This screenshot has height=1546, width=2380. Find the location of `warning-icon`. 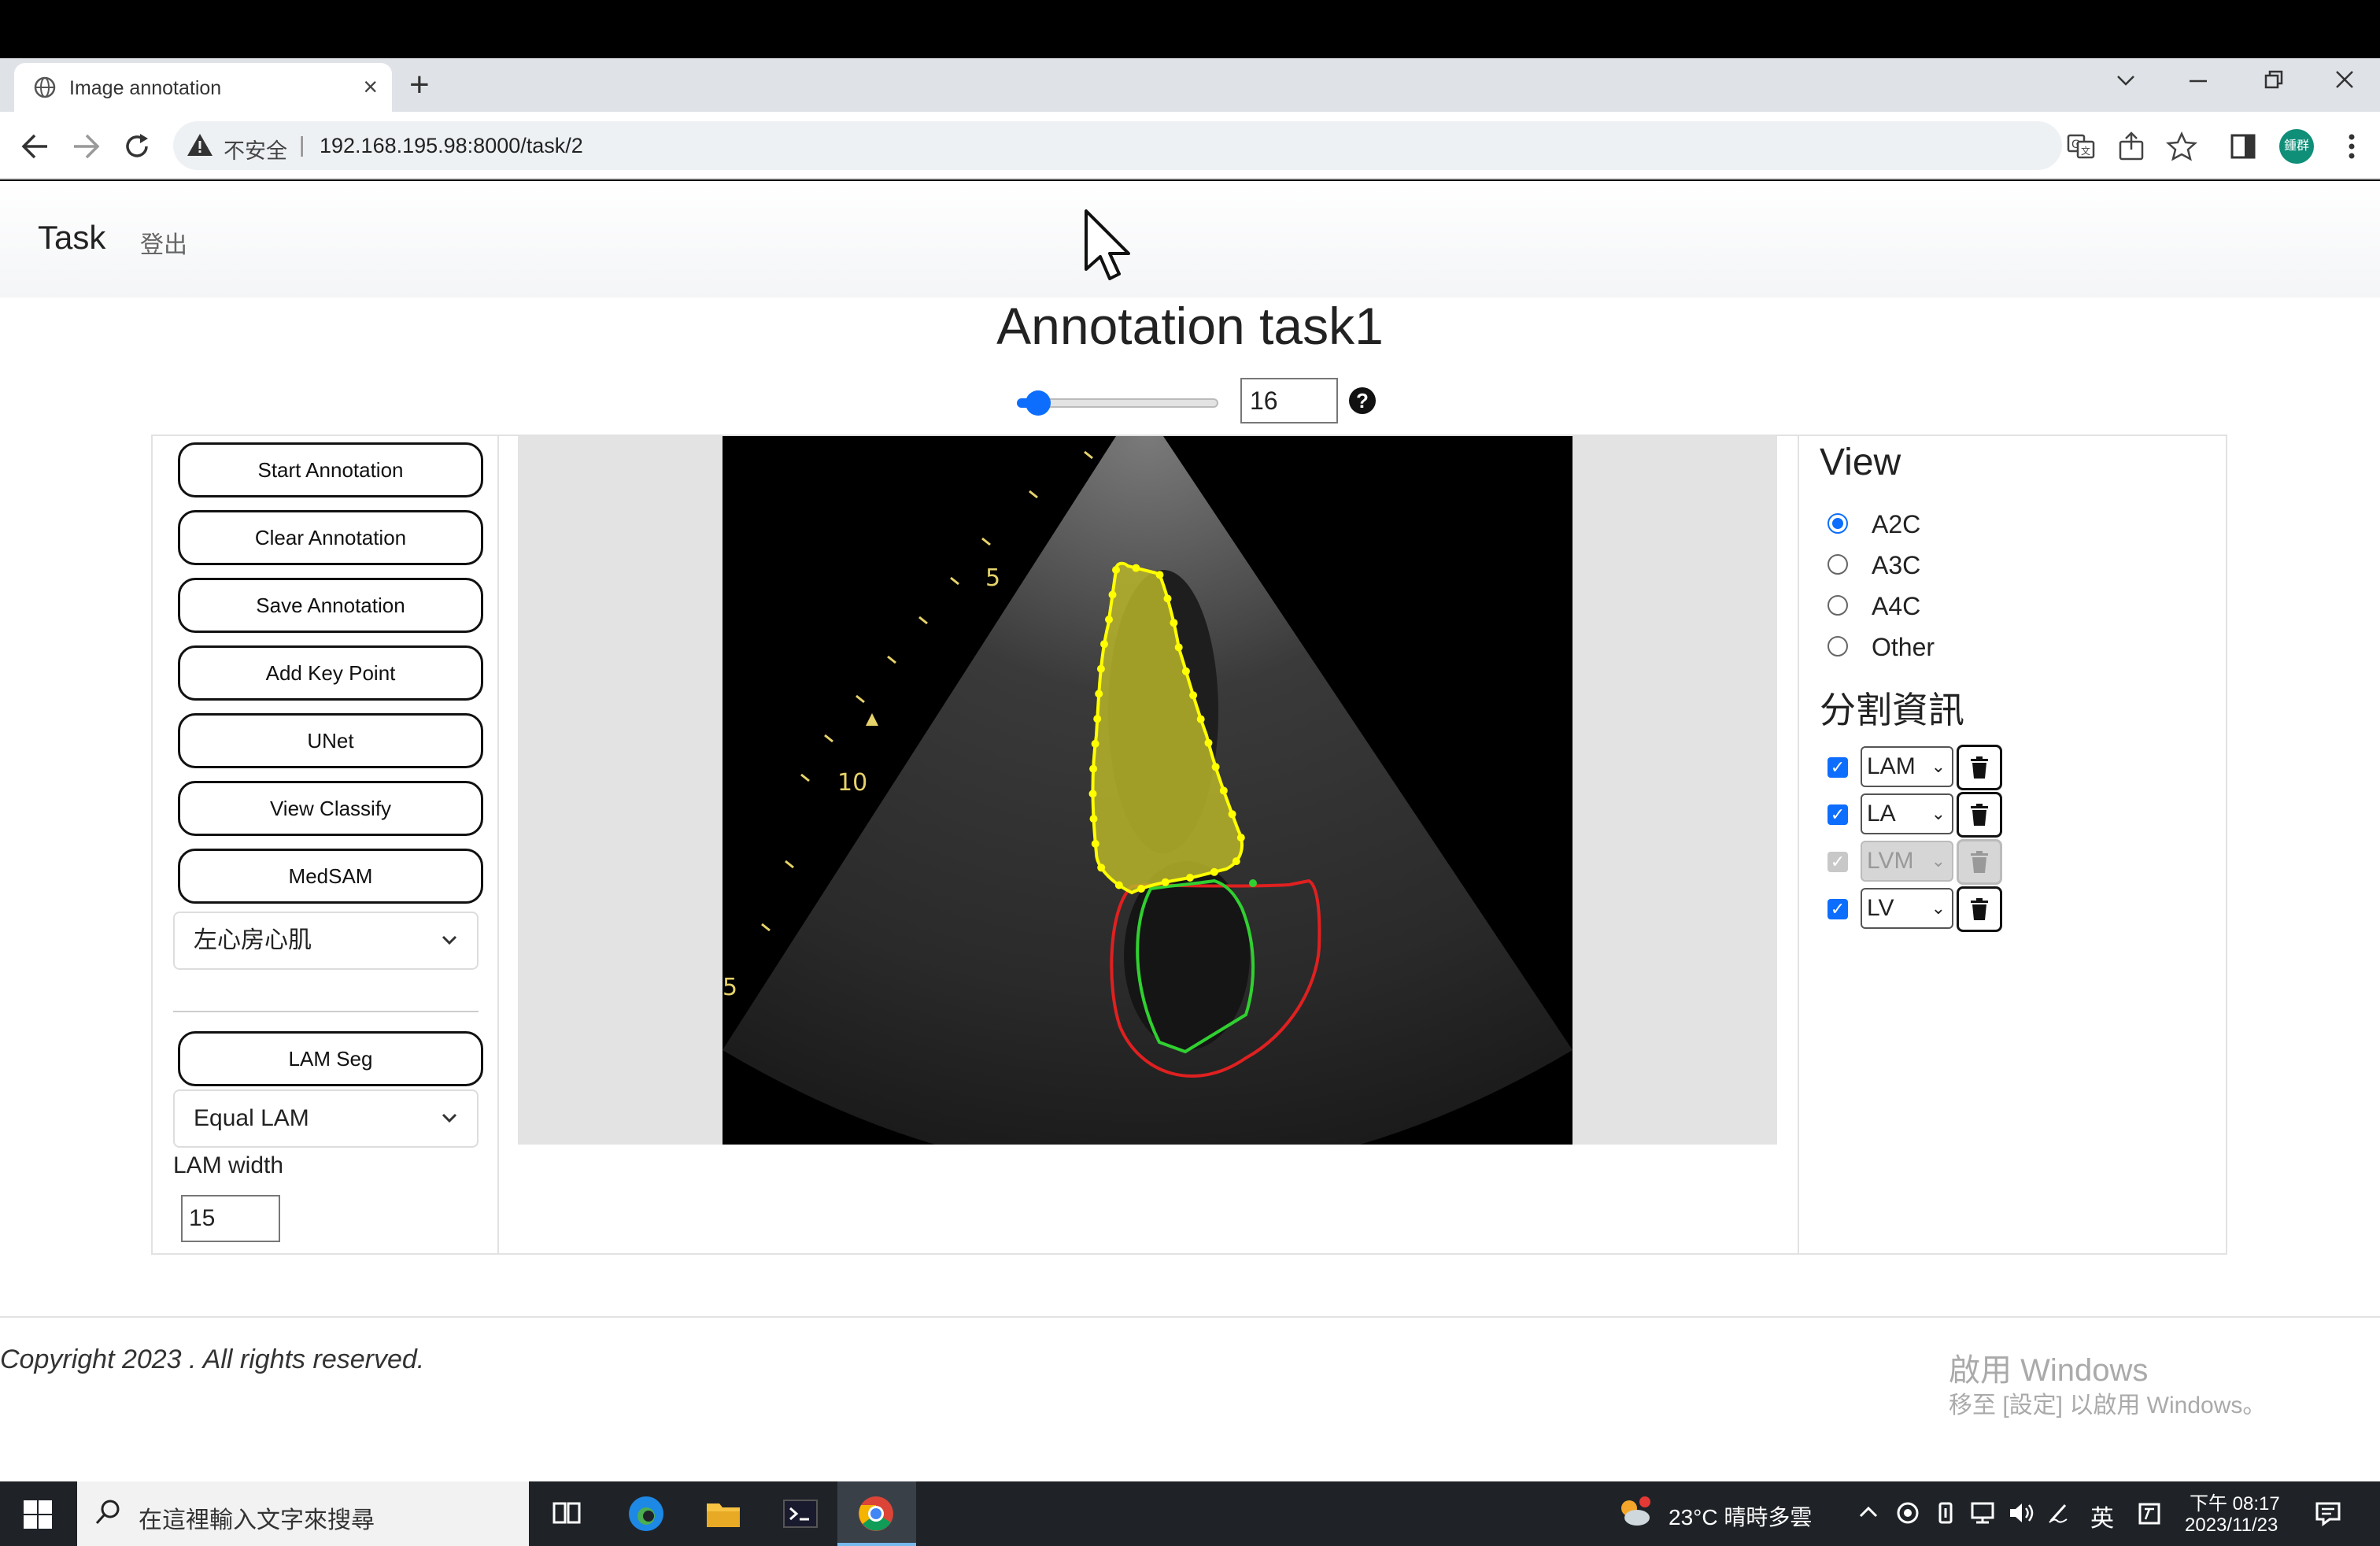

warning-icon is located at coordinates (200, 145).